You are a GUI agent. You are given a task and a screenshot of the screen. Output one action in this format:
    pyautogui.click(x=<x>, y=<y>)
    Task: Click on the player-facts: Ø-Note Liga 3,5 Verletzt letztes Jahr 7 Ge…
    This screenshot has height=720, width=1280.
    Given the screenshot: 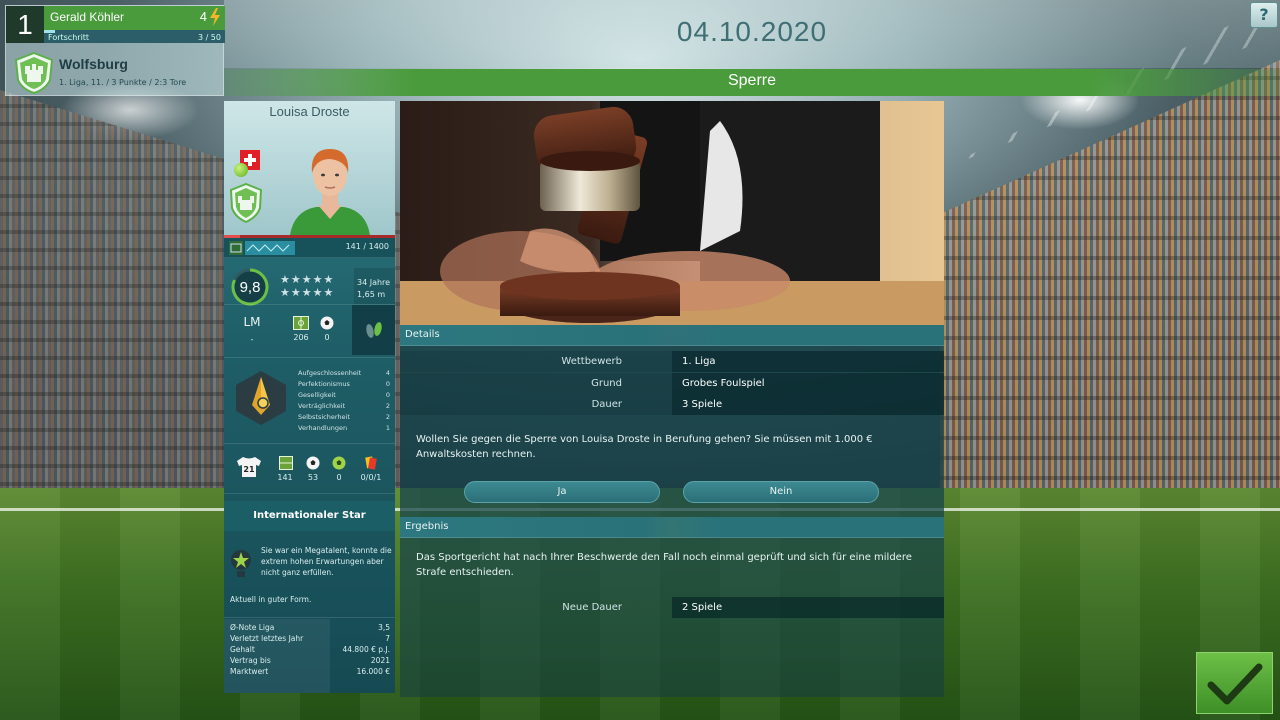 What is the action you would take?
    pyautogui.click(x=309, y=656)
    